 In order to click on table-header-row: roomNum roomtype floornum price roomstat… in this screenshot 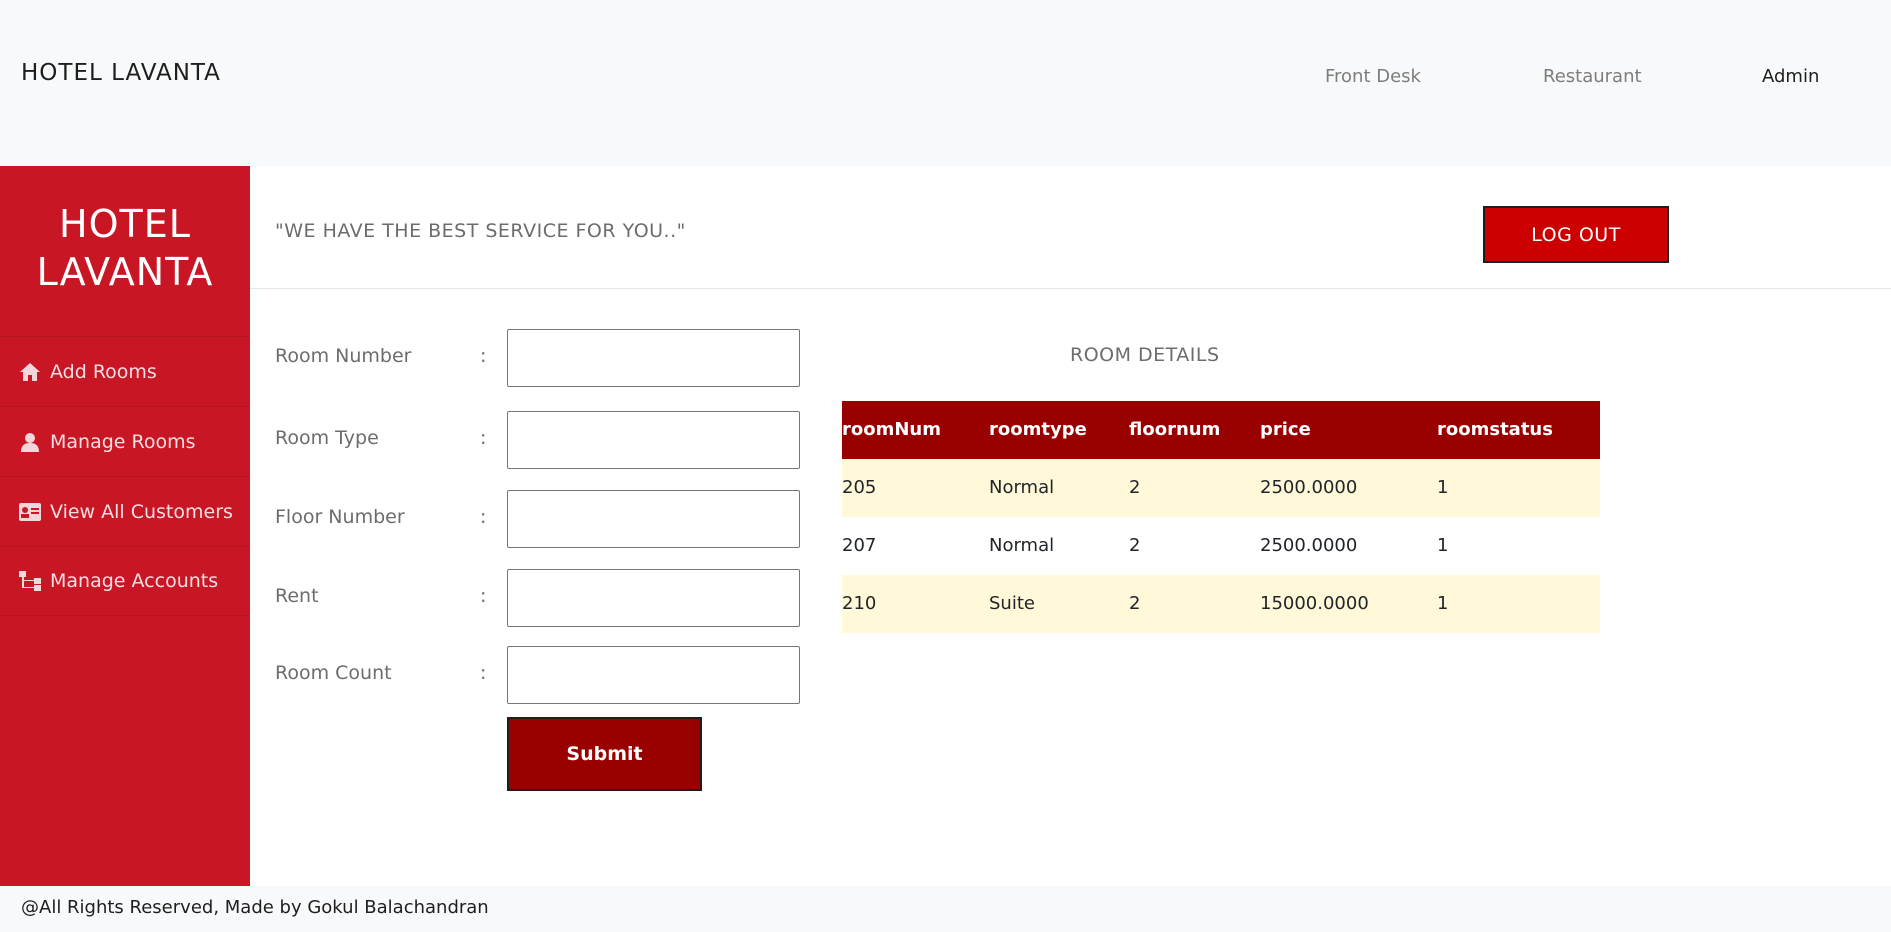, I will do `click(1221, 430)`.